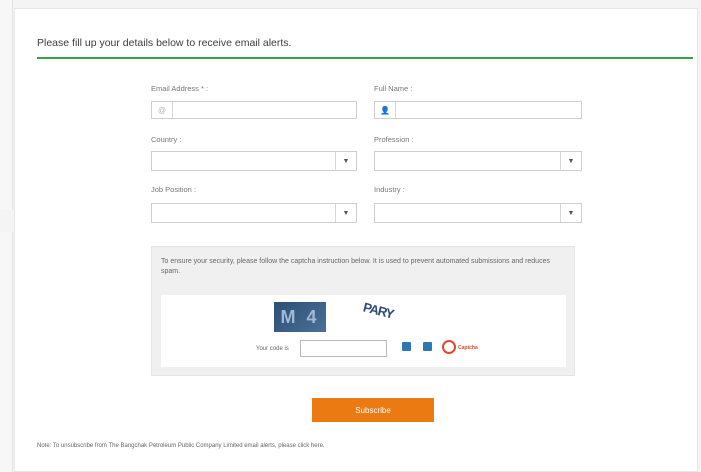 The image size is (701, 472). I want to click on left-sidebar-edge-bottom, so click(6, 352).